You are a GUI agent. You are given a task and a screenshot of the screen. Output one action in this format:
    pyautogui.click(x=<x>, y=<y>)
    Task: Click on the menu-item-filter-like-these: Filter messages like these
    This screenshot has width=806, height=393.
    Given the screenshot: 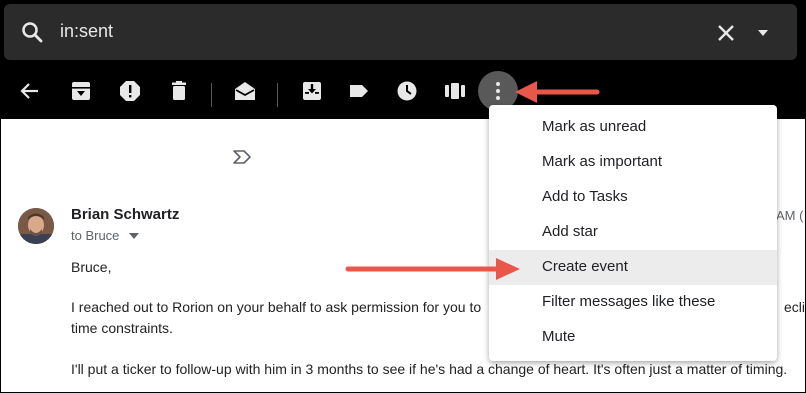 What is the action you would take?
    pyautogui.click(x=633, y=302)
    